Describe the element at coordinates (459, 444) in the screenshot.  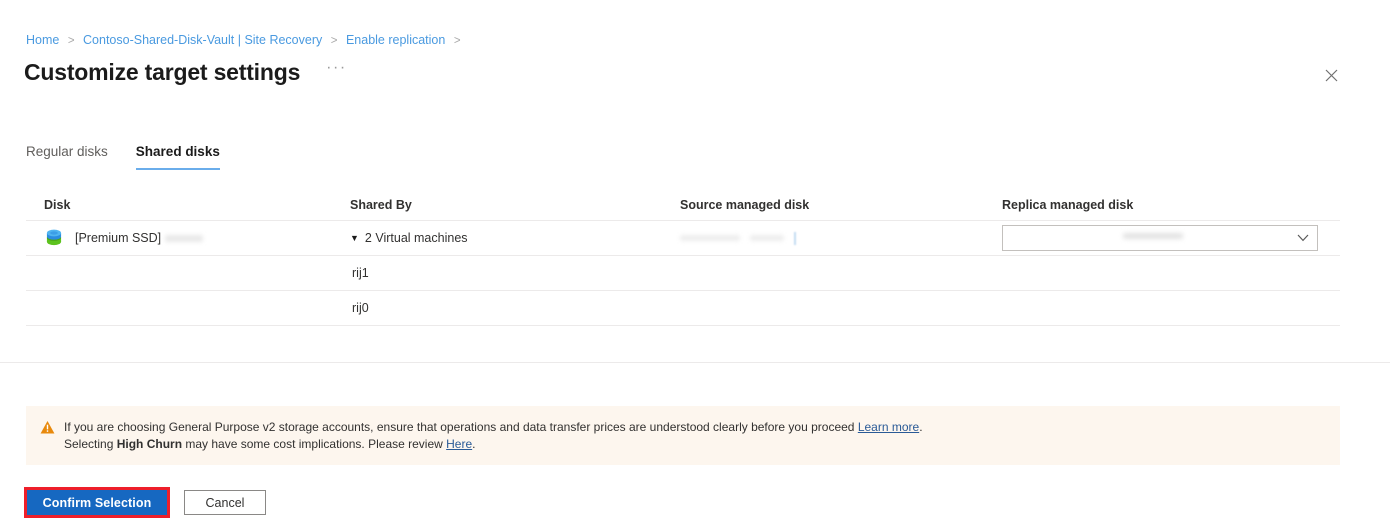
I see `here-link: Here` at that location.